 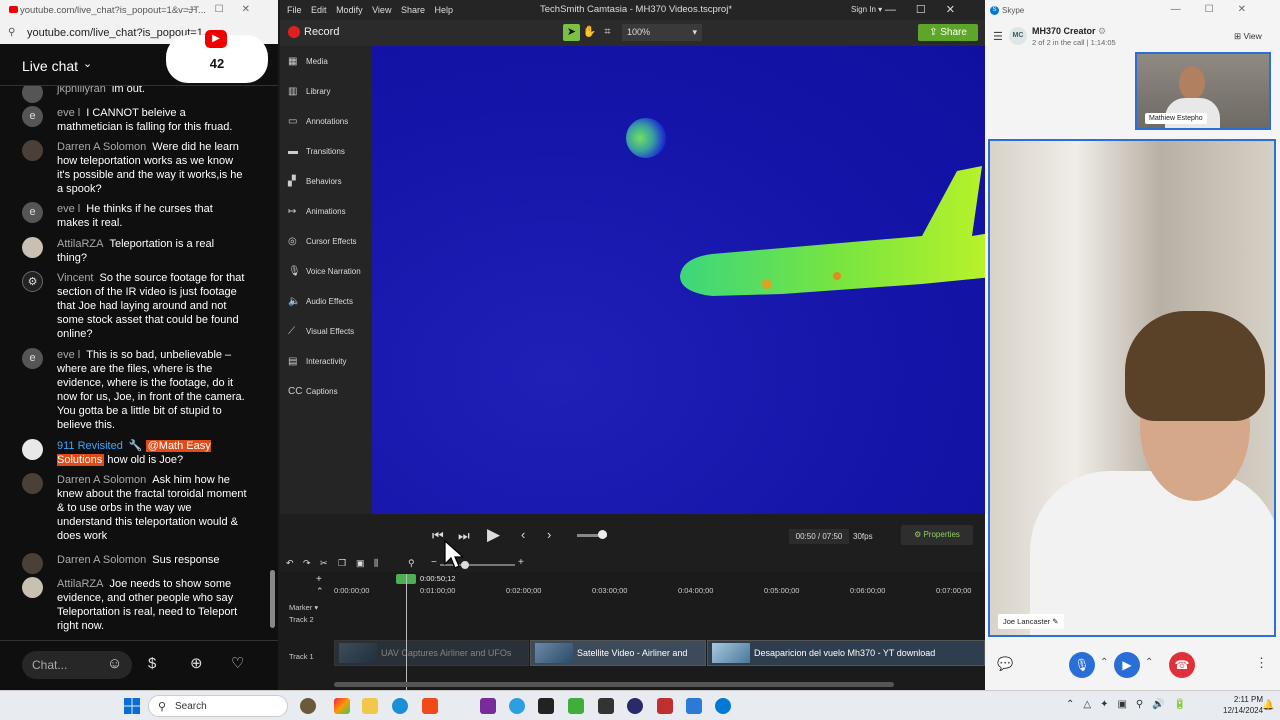 I want to click on notification-bell-icon: 🔔, so click(x=1268, y=705).